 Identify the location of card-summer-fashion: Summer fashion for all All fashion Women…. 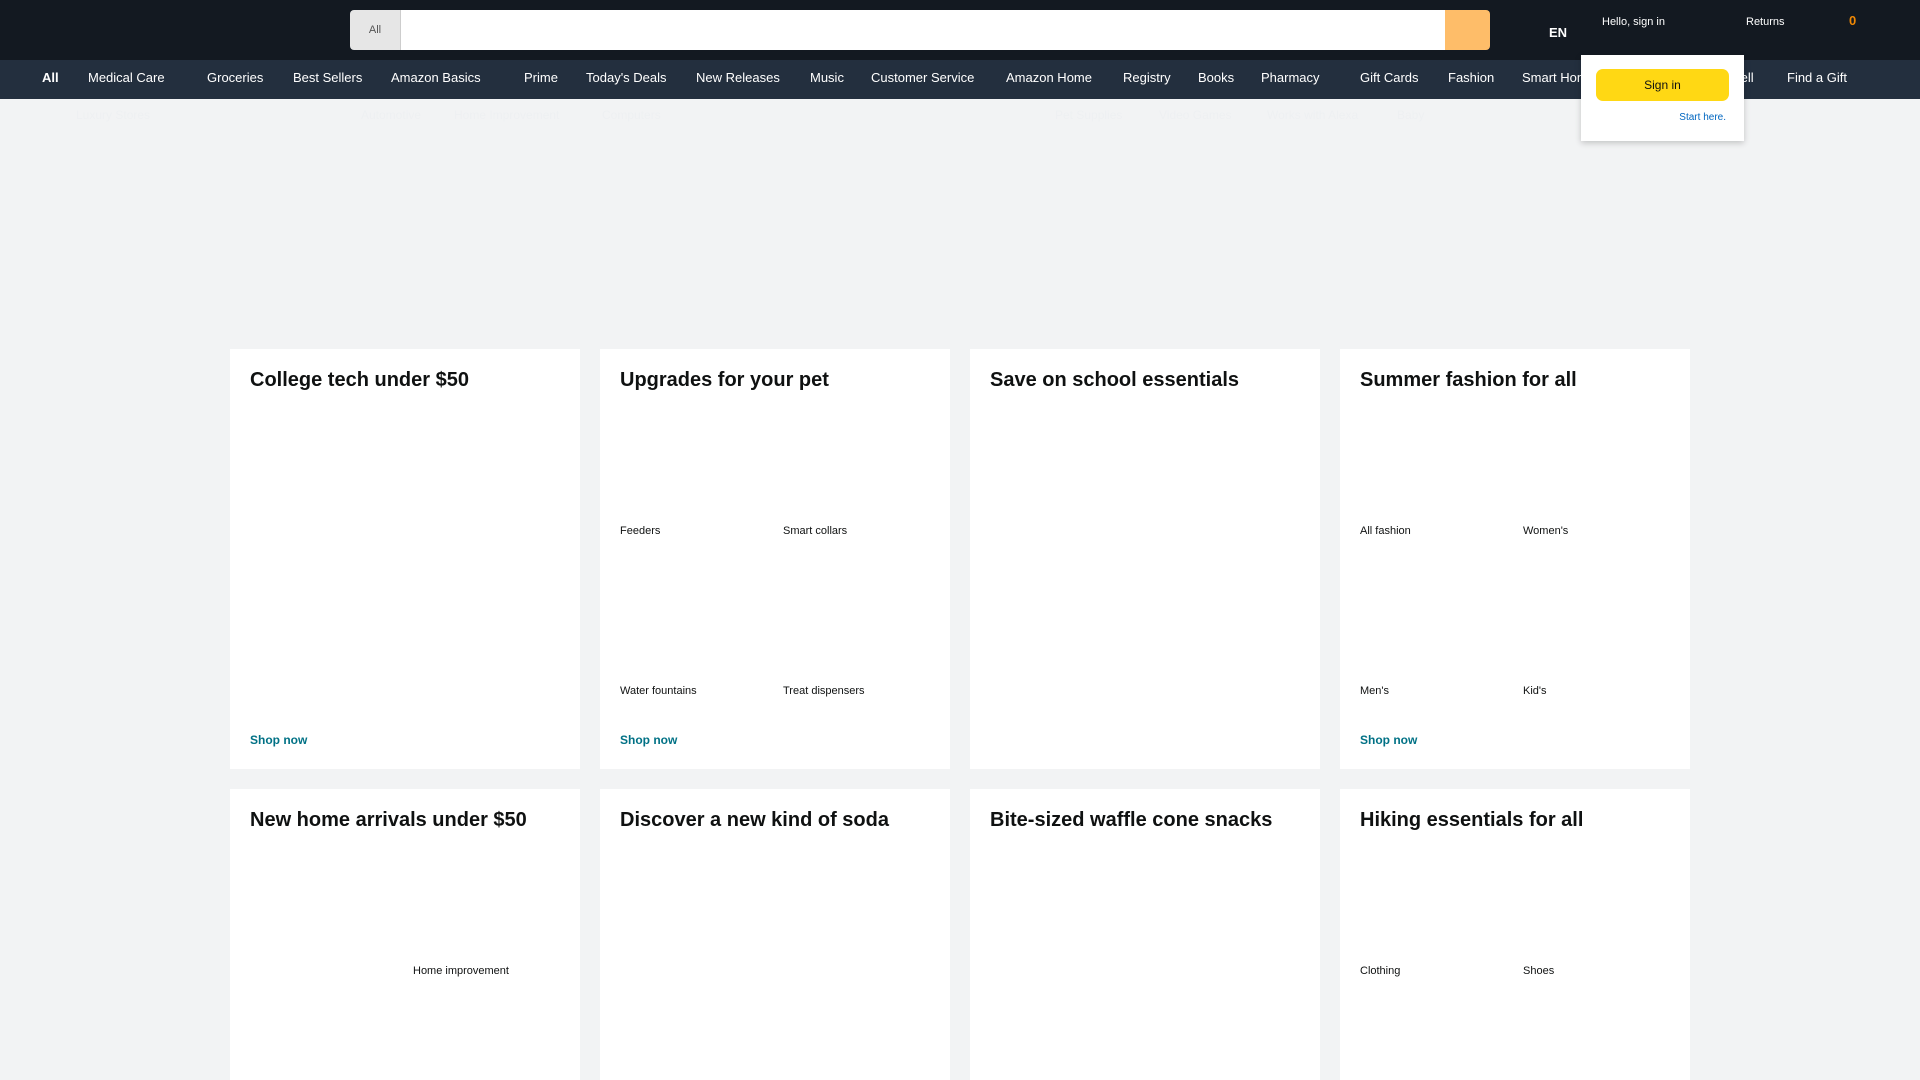
(1515, 559).